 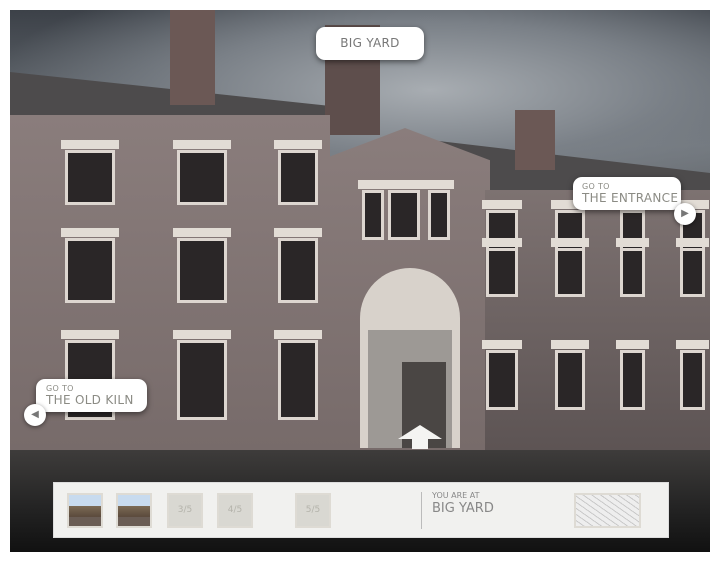 I want to click on divider, so click(x=421, y=510).